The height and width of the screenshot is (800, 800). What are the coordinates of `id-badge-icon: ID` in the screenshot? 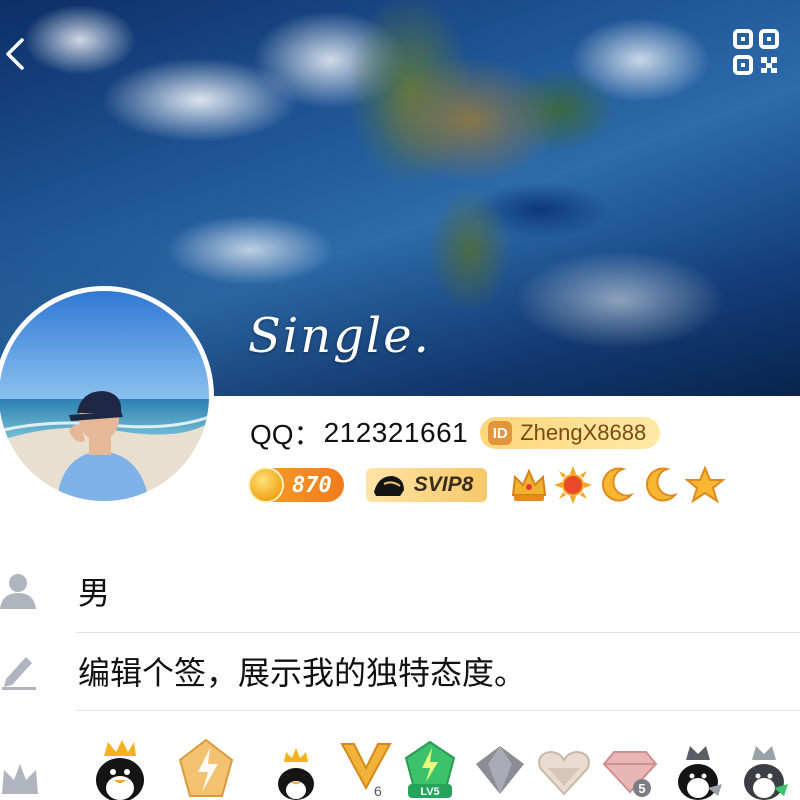 It's located at (500, 433).